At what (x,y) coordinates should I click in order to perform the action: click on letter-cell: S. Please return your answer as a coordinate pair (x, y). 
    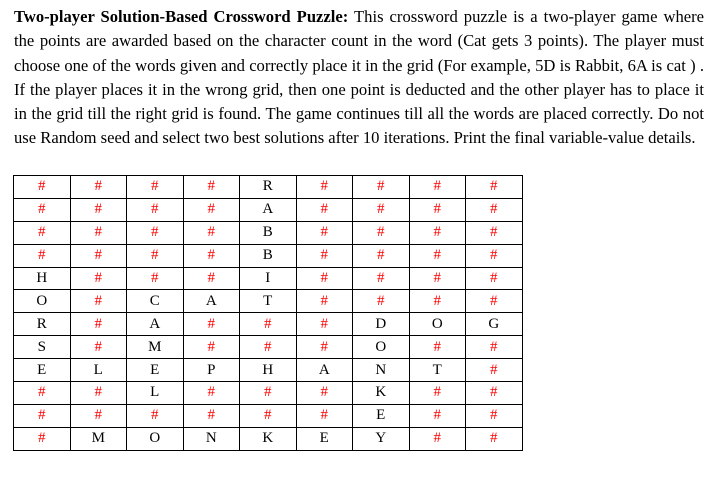
    Looking at the image, I should click on (42, 347).